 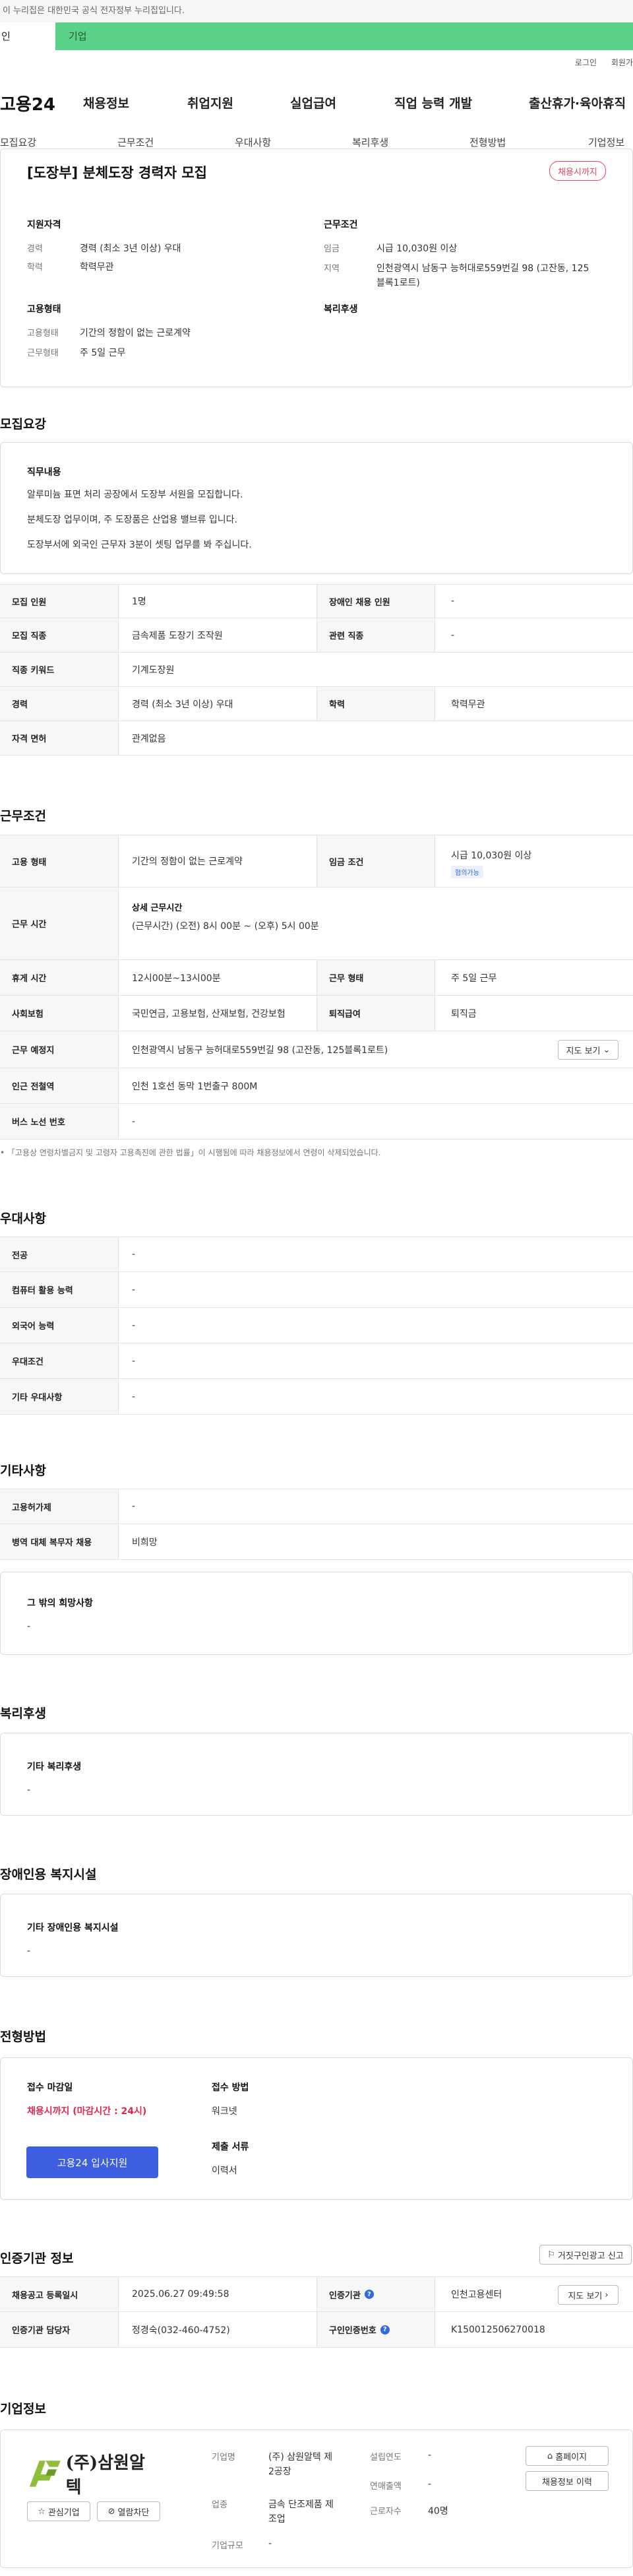 What do you see at coordinates (23, 1218) in the screenshot?
I see `pref-heading: 우대사항` at bounding box center [23, 1218].